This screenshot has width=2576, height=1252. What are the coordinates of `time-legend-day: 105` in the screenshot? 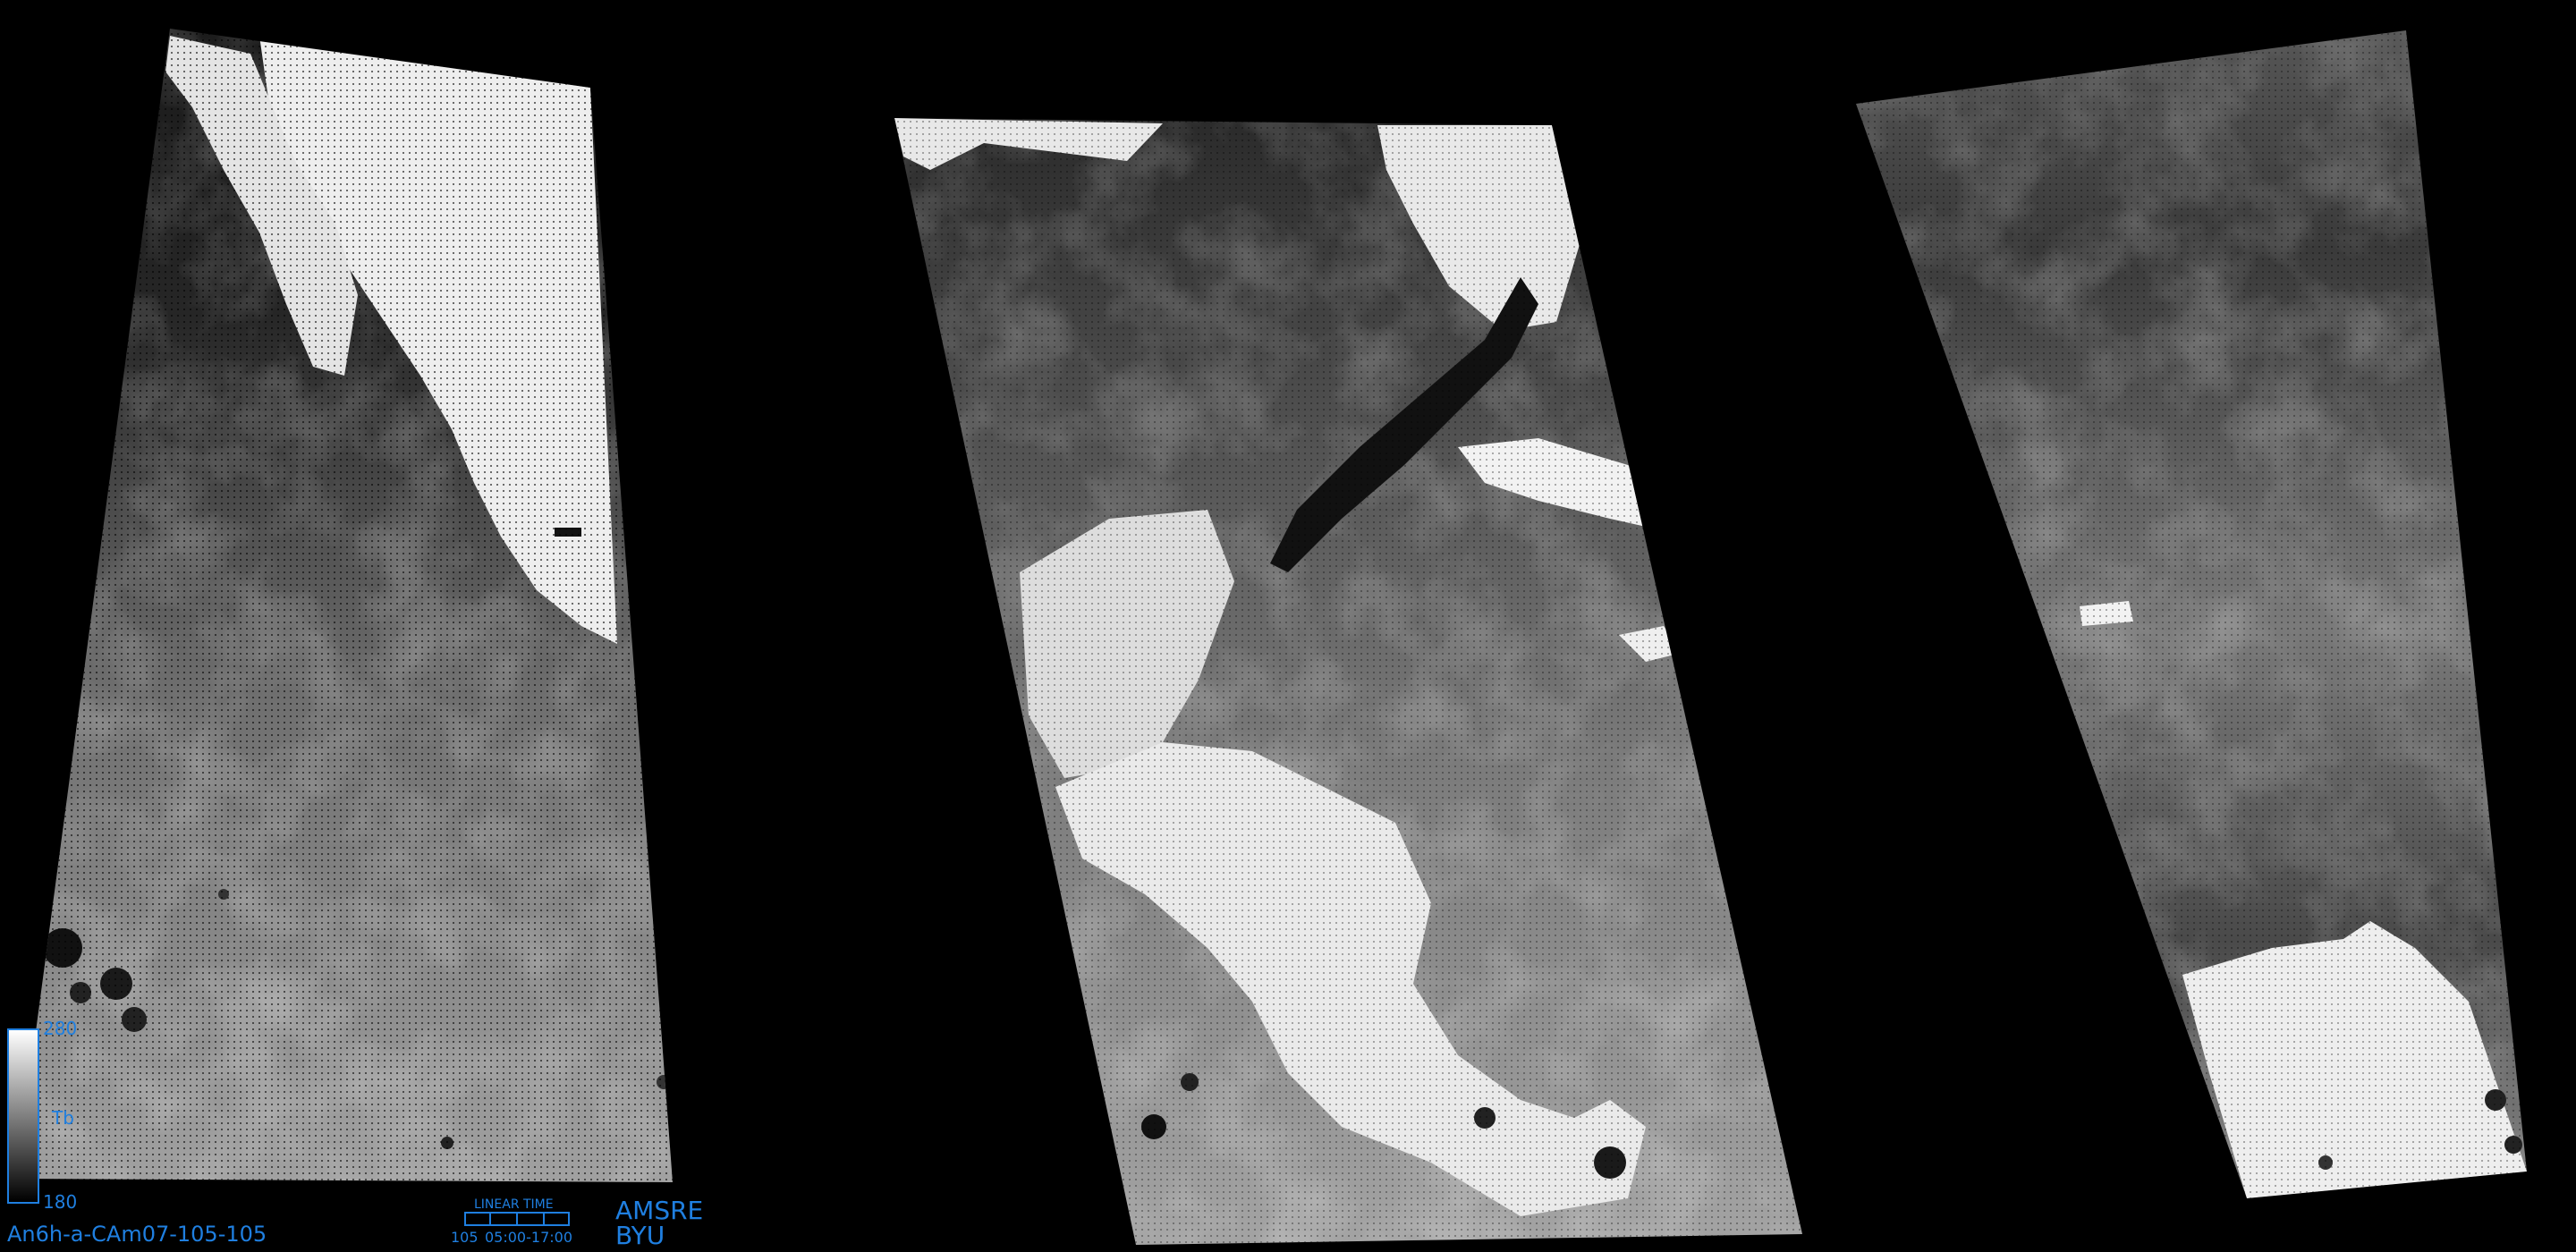 It's located at (465, 1237).